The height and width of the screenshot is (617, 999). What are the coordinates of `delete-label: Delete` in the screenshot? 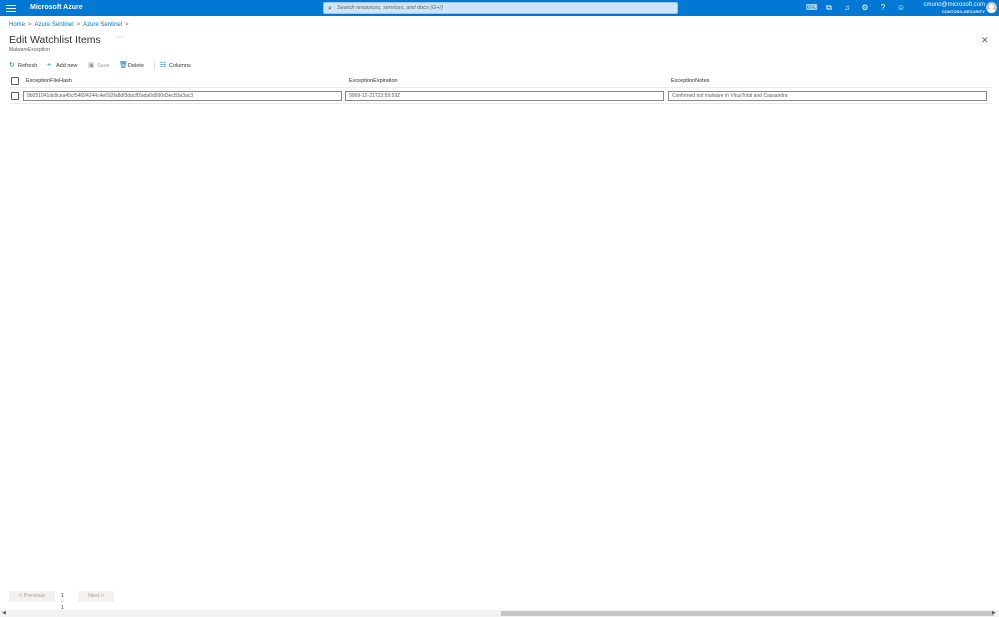 It's located at (136, 66).